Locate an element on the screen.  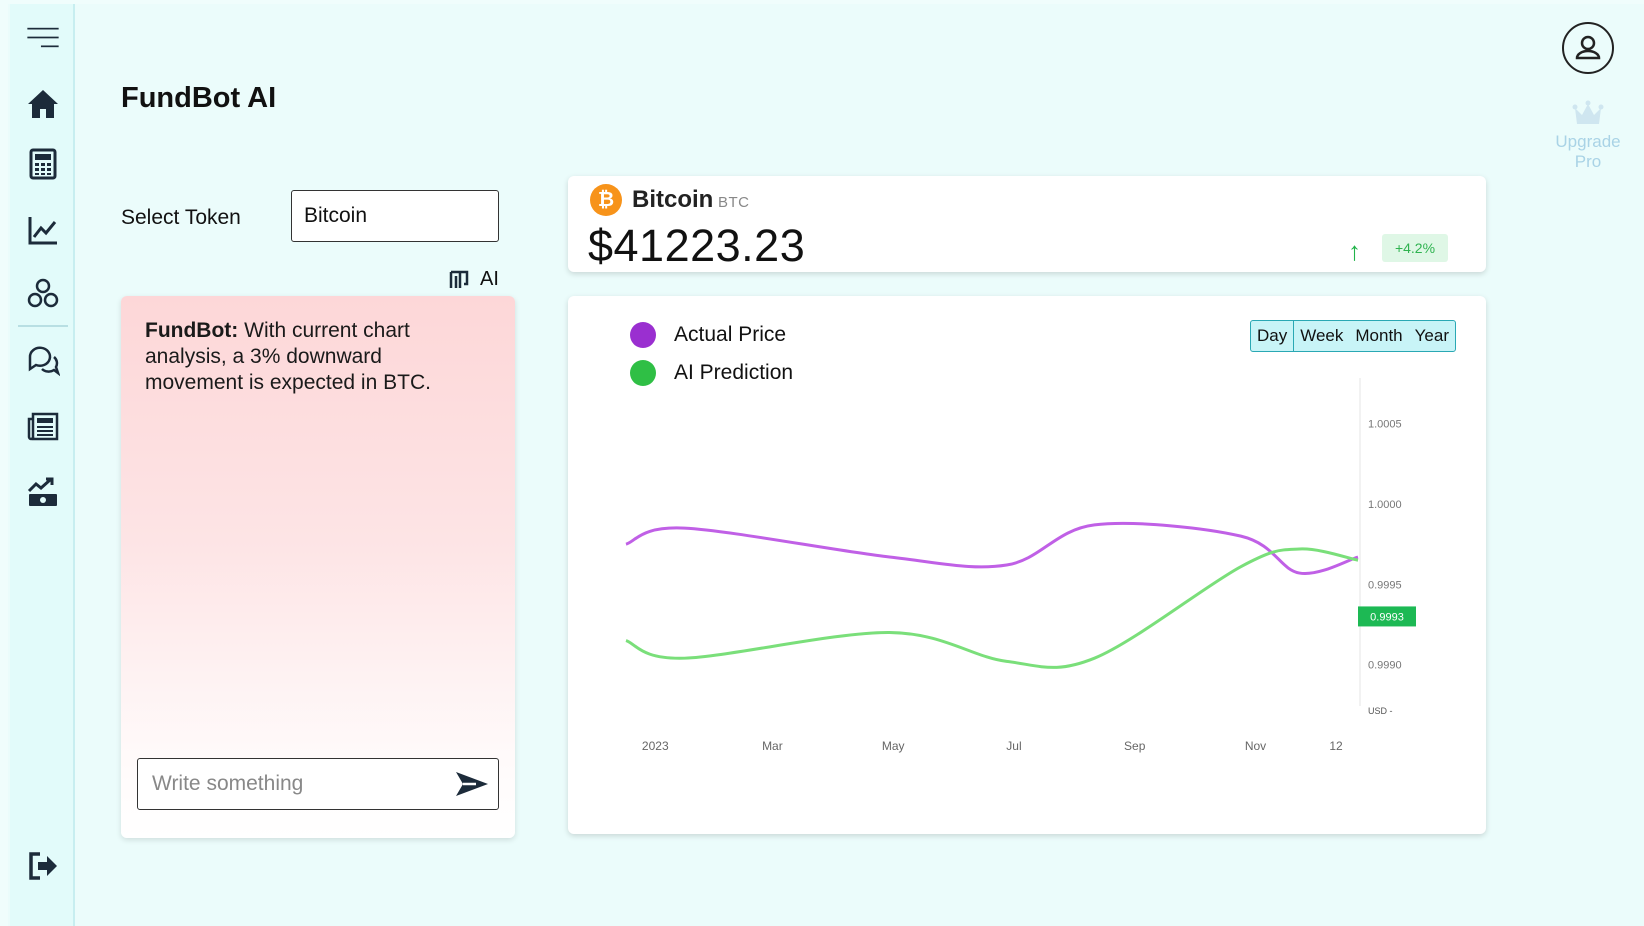
send-button is located at coordinates (472, 784).